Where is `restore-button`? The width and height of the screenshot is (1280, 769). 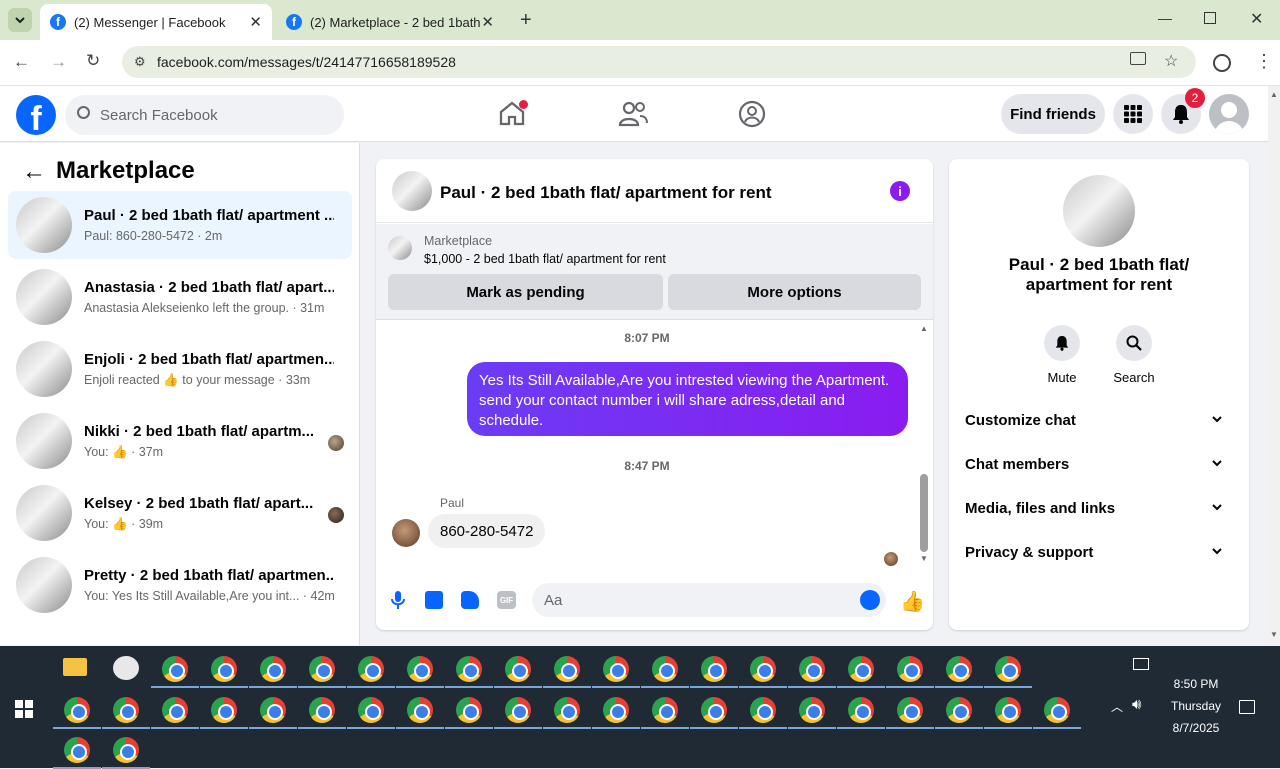
restore-button is located at coordinates (1210, 18).